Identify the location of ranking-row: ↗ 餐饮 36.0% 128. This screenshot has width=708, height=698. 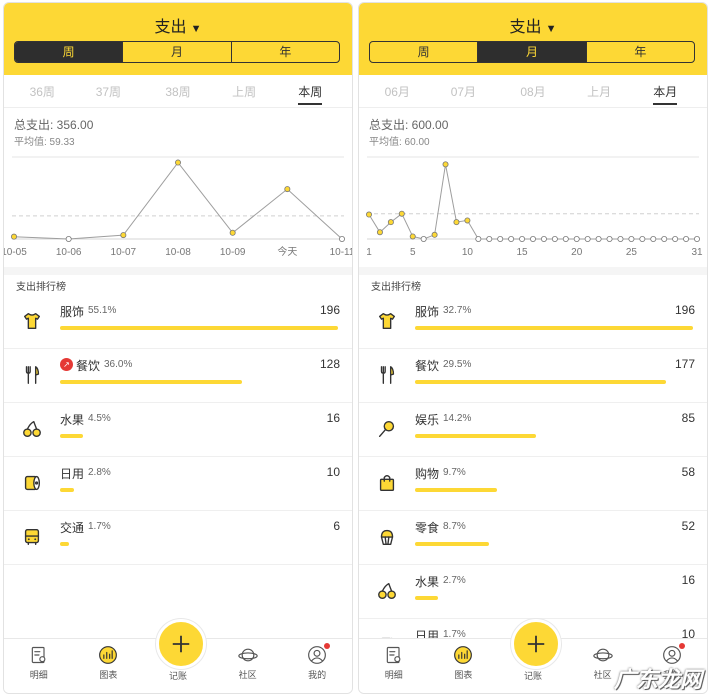
(178, 376).